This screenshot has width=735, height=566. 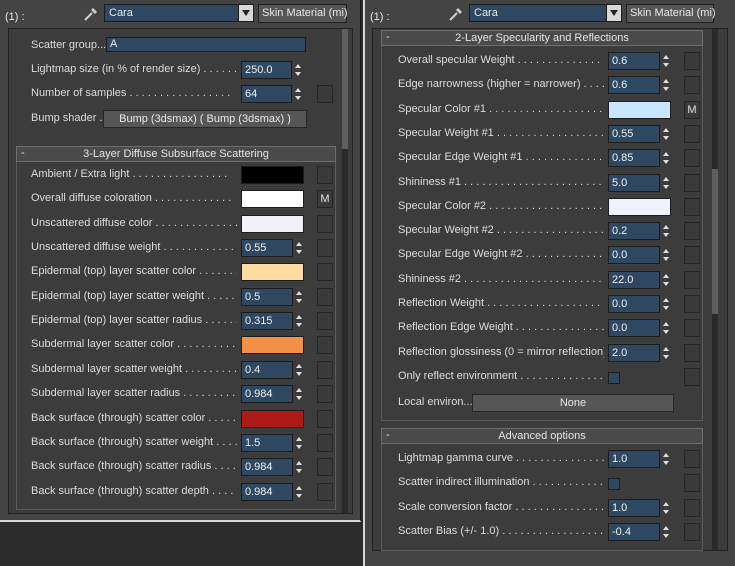 What do you see at coordinates (634, 279) in the screenshot?
I see `param-spinner-input: 22.0` at bounding box center [634, 279].